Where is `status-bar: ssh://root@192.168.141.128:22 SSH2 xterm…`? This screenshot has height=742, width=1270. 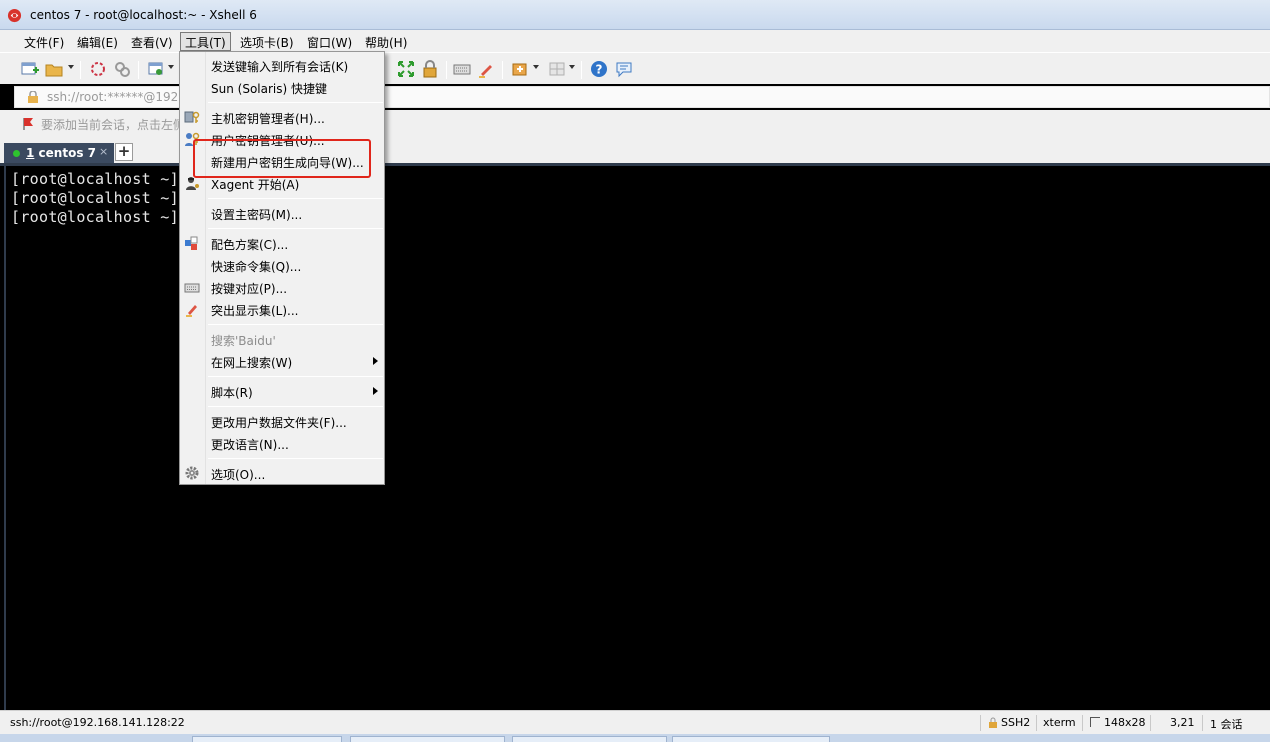
status-bar: ssh://root@192.168.141.128:22 SSH2 xterm… is located at coordinates (635, 722).